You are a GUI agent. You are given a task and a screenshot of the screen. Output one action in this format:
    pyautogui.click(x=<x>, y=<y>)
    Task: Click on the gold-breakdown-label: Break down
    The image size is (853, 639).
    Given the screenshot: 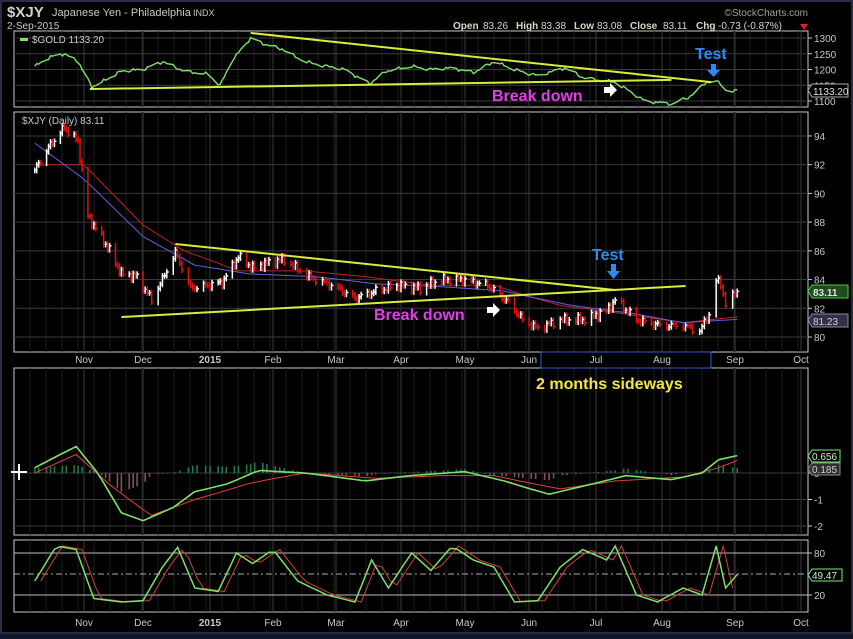 What is the action you would take?
    pyautogui.click(x=537, y=96)
    